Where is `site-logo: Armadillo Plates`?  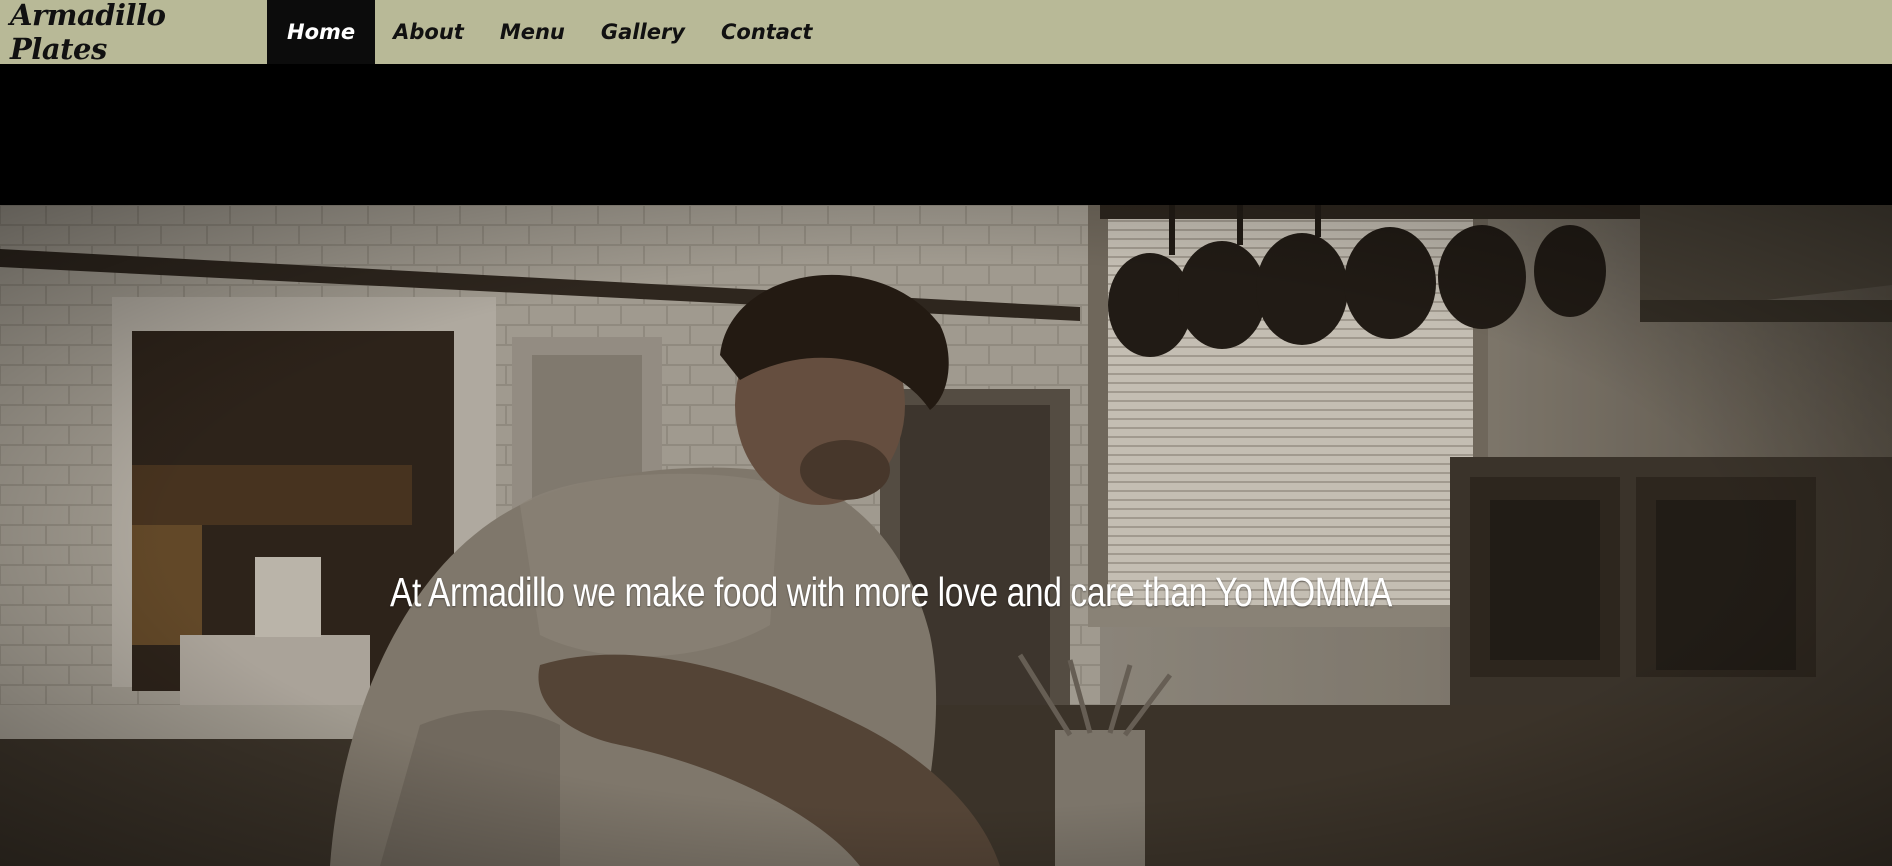
site-logo: Armadillo Plates is located at coordinates (133, 33).